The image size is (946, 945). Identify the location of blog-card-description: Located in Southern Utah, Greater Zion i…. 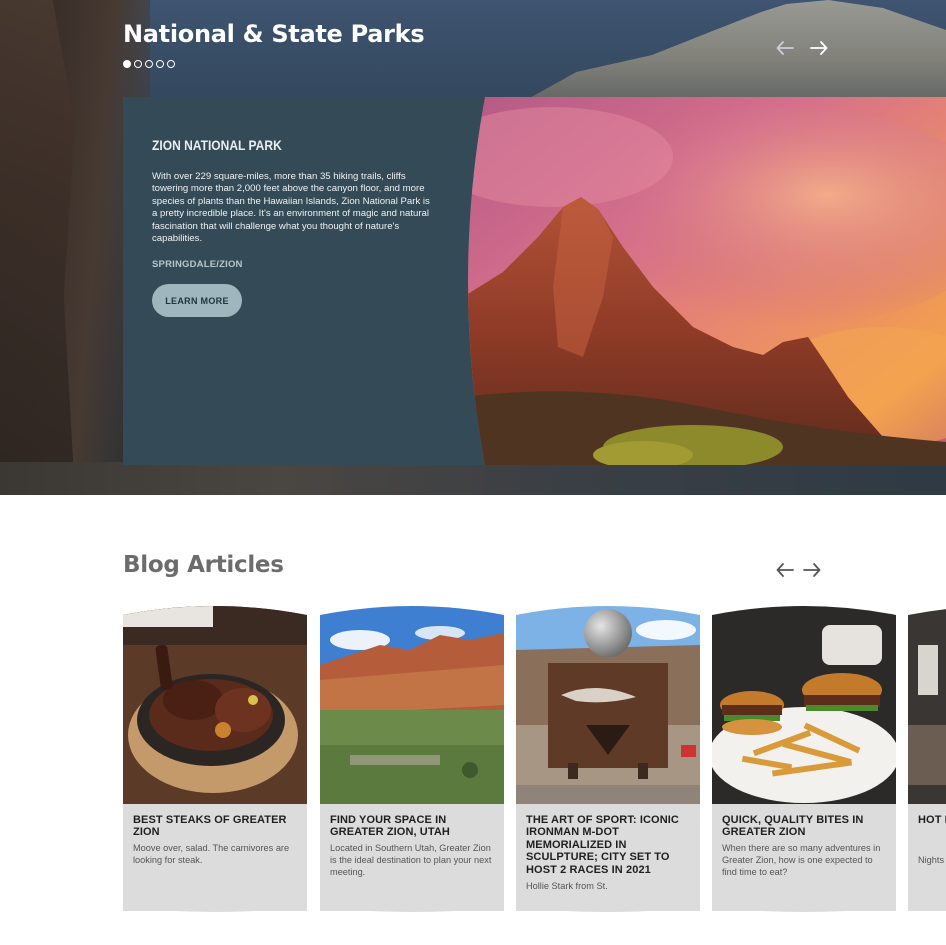
(411, 860).